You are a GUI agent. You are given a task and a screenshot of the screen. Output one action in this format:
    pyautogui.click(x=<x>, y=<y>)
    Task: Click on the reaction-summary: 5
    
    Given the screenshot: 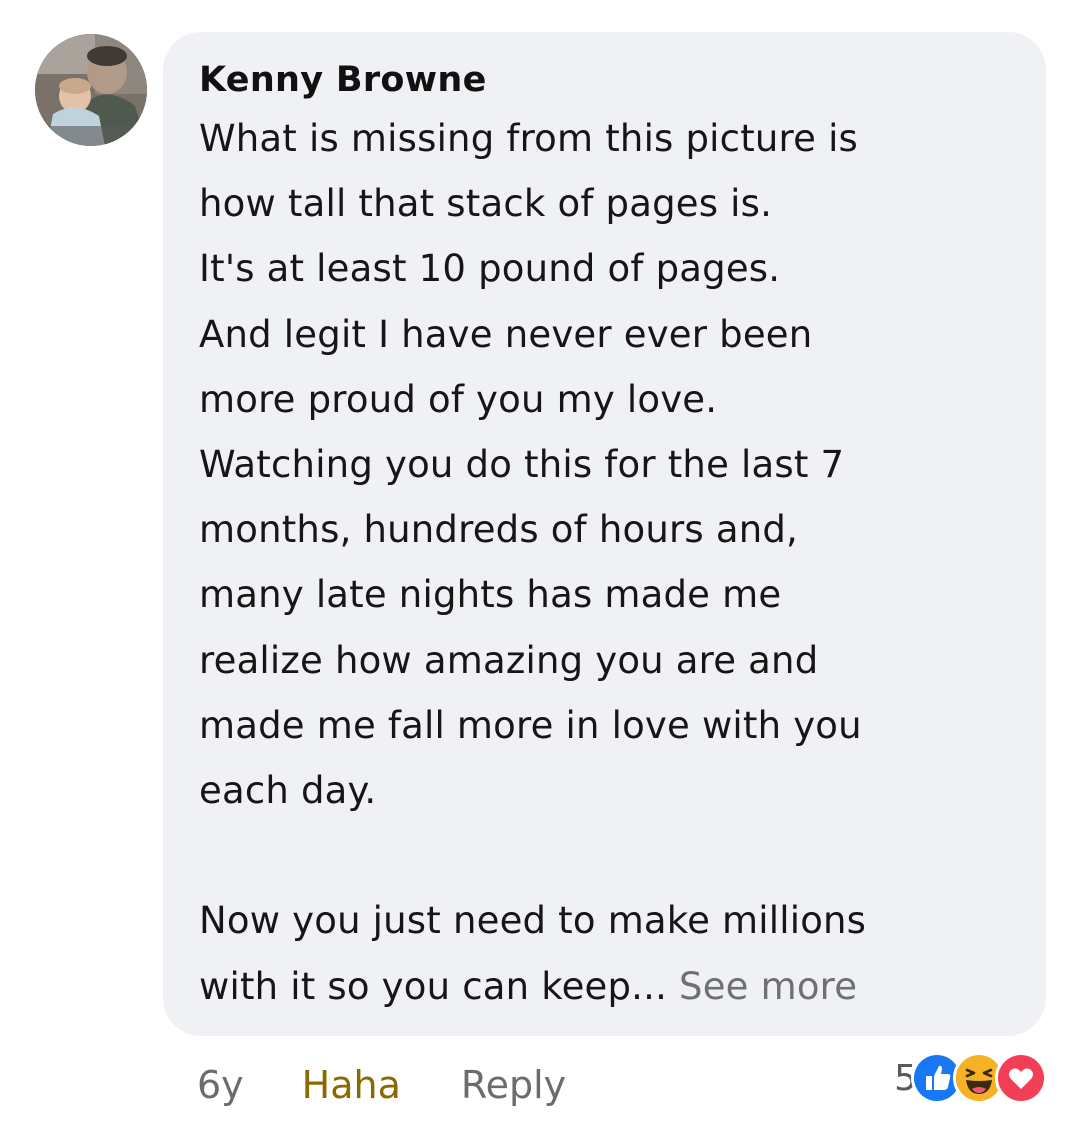 What is the action you would take?
    pyautogui.click(x=970, y=1078)
    